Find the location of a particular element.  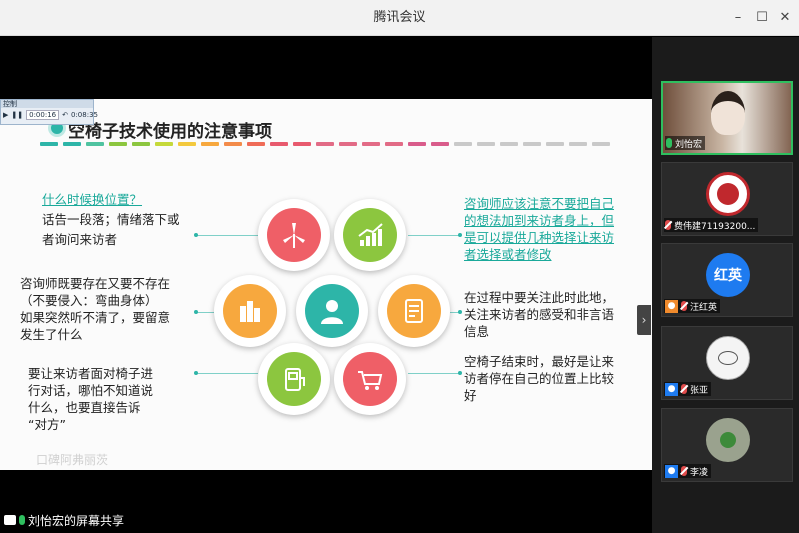

cartoon-avatar is located at coordinates (728, 358).